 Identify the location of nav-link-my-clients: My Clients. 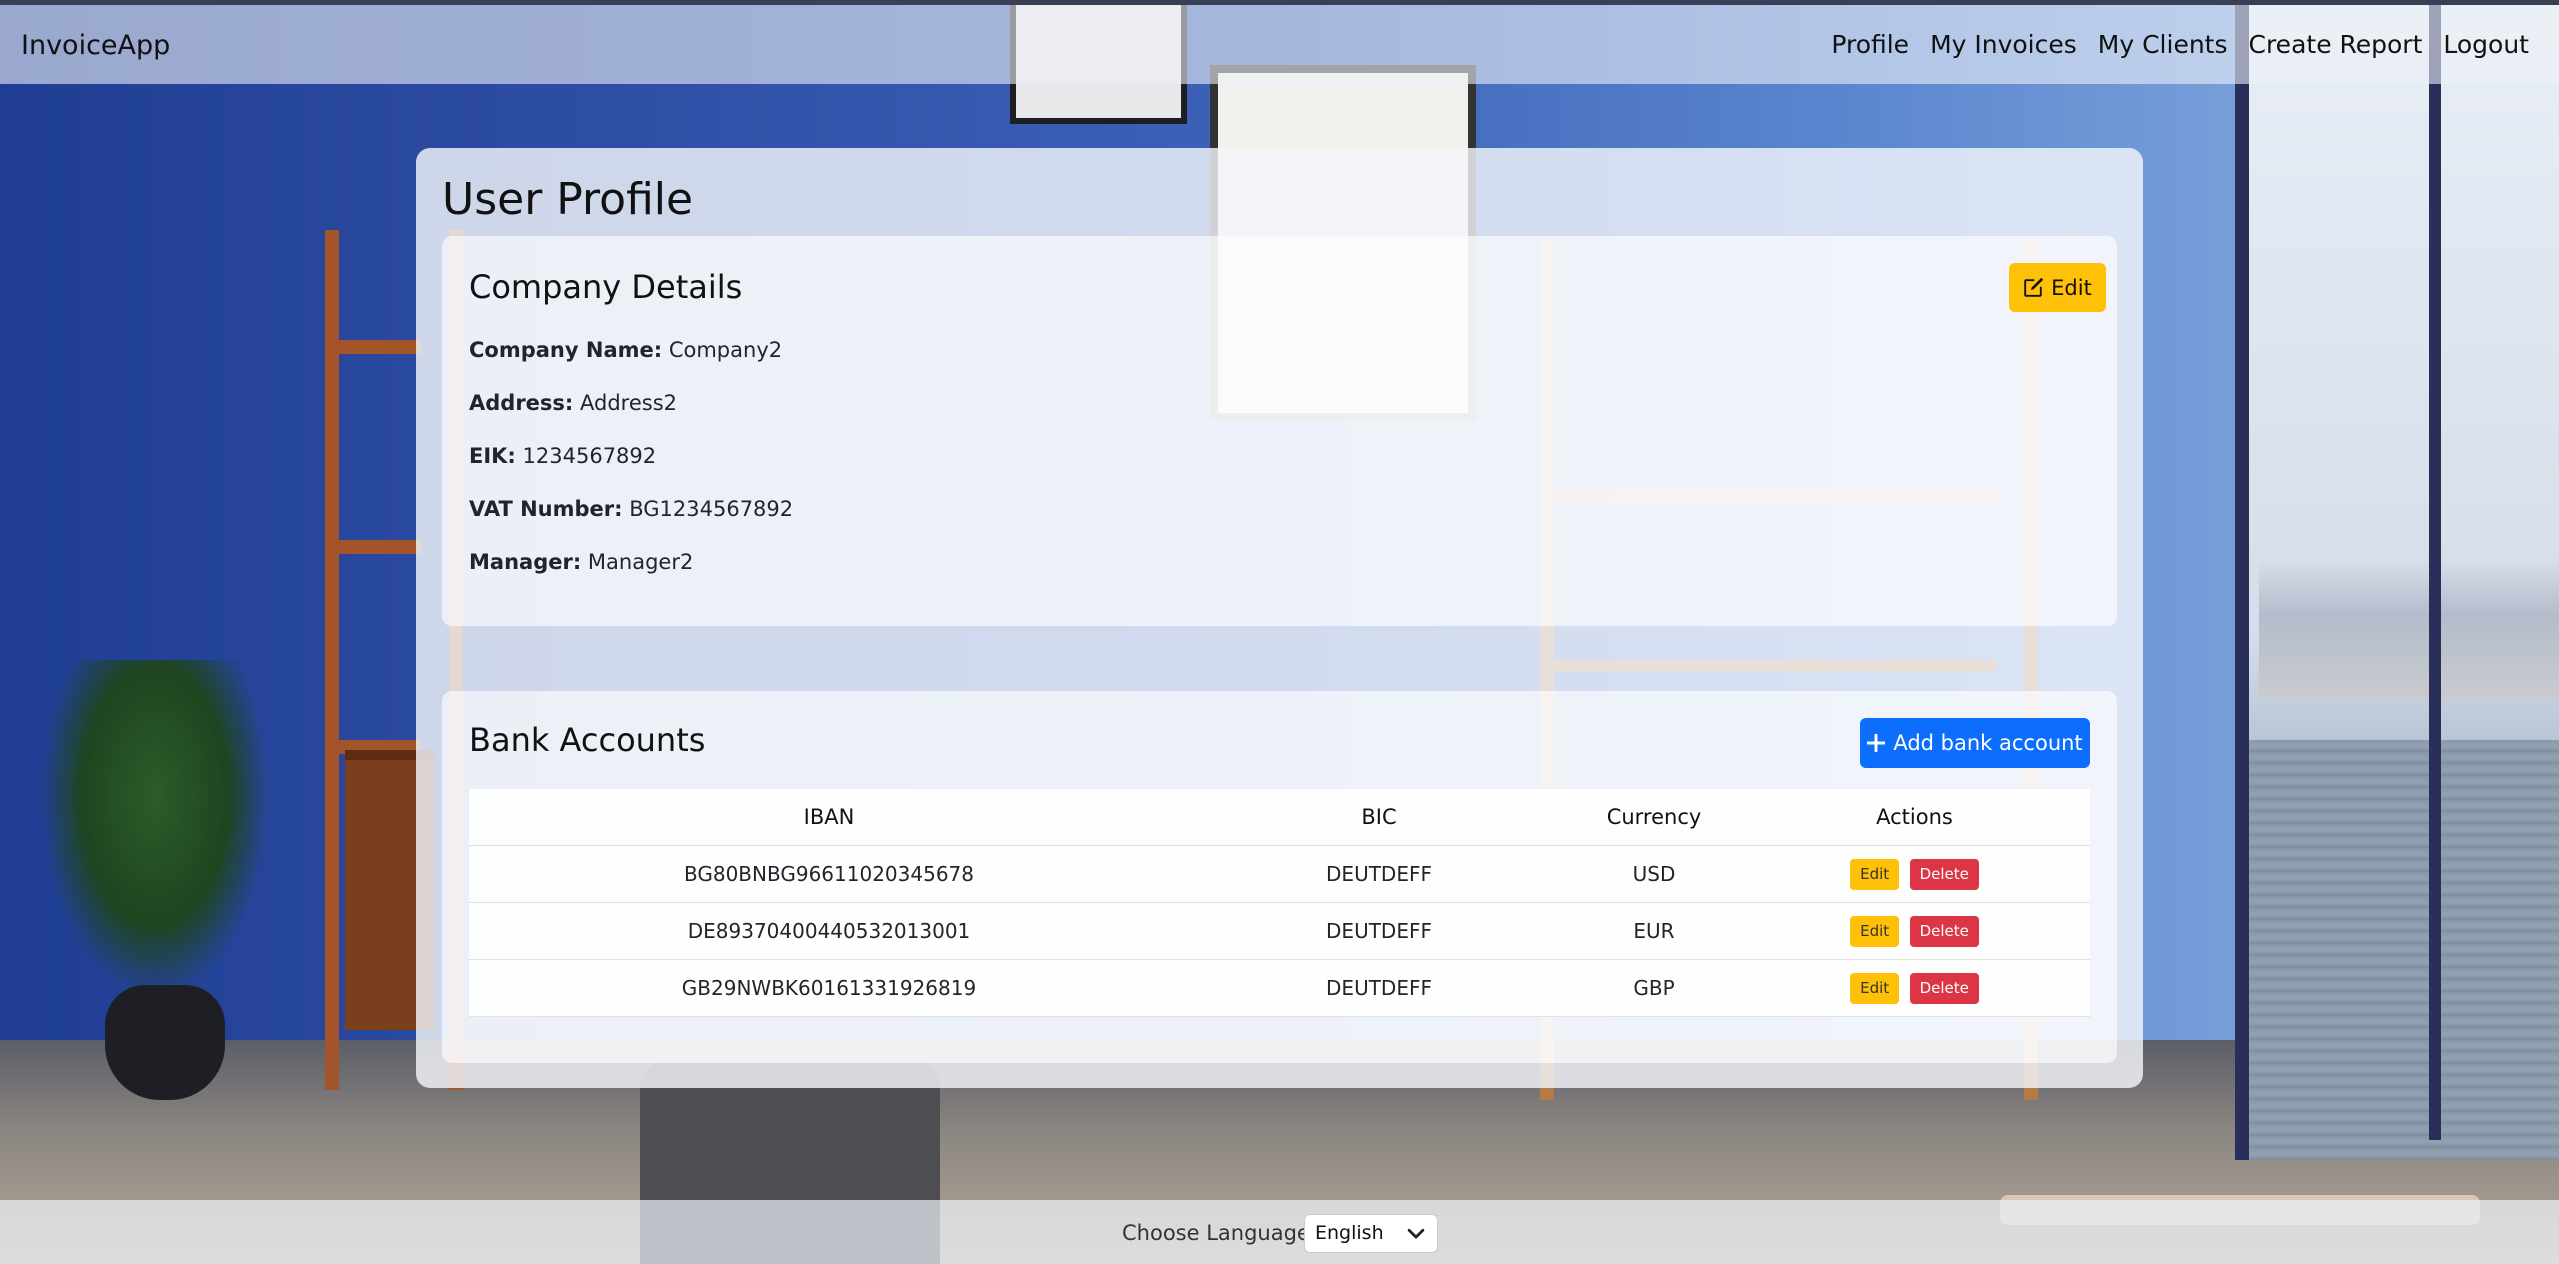
(2163, 44).